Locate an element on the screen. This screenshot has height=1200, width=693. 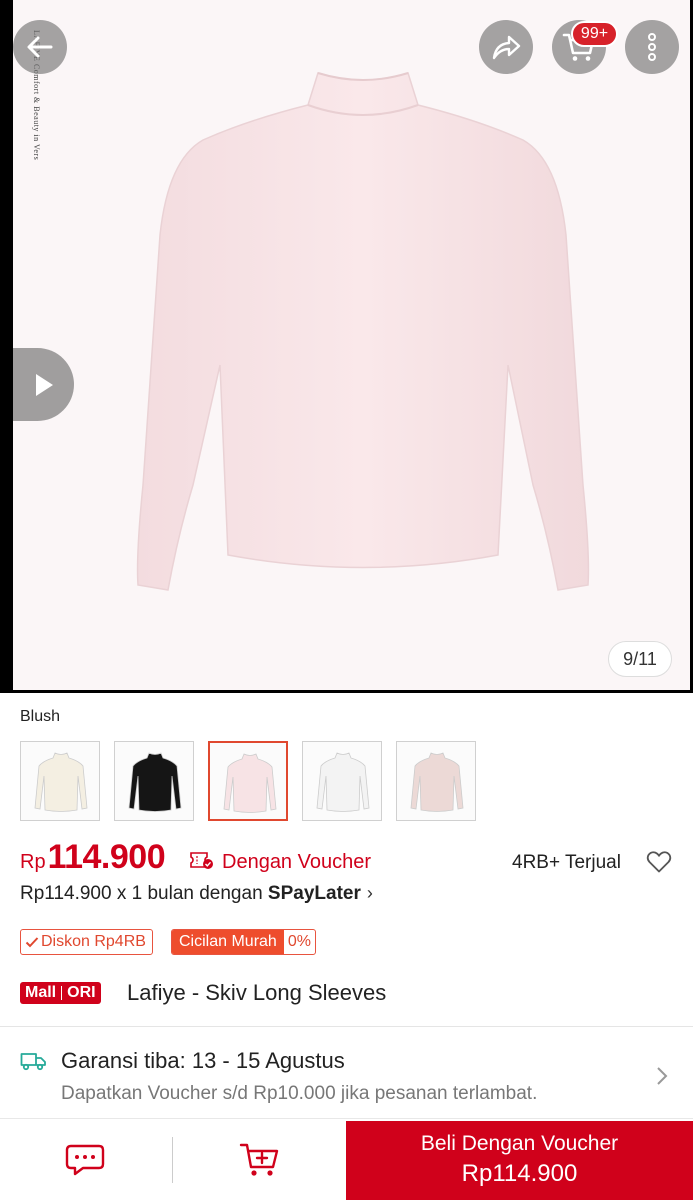
variant-thumbnails is located at coordinates (248, 781).